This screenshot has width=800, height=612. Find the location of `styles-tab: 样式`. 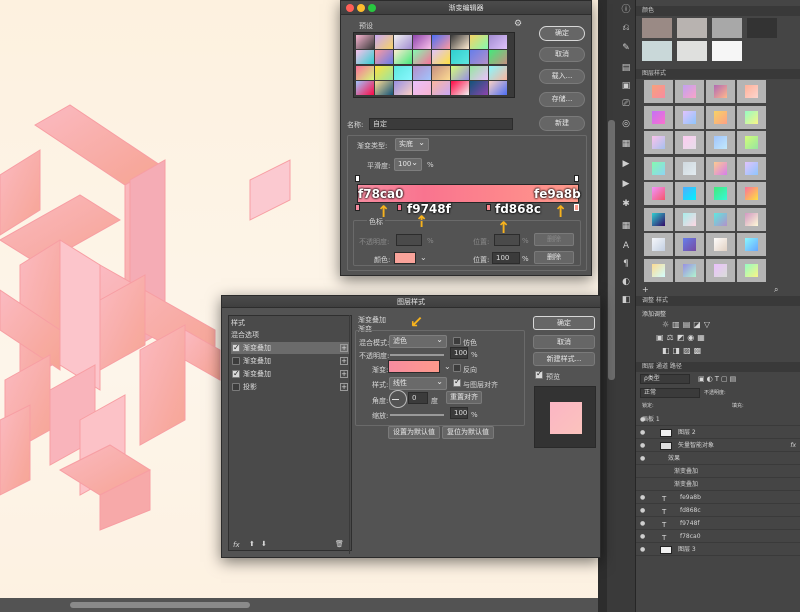

styles-tab: 样式 is located at coordinates (662, 300).